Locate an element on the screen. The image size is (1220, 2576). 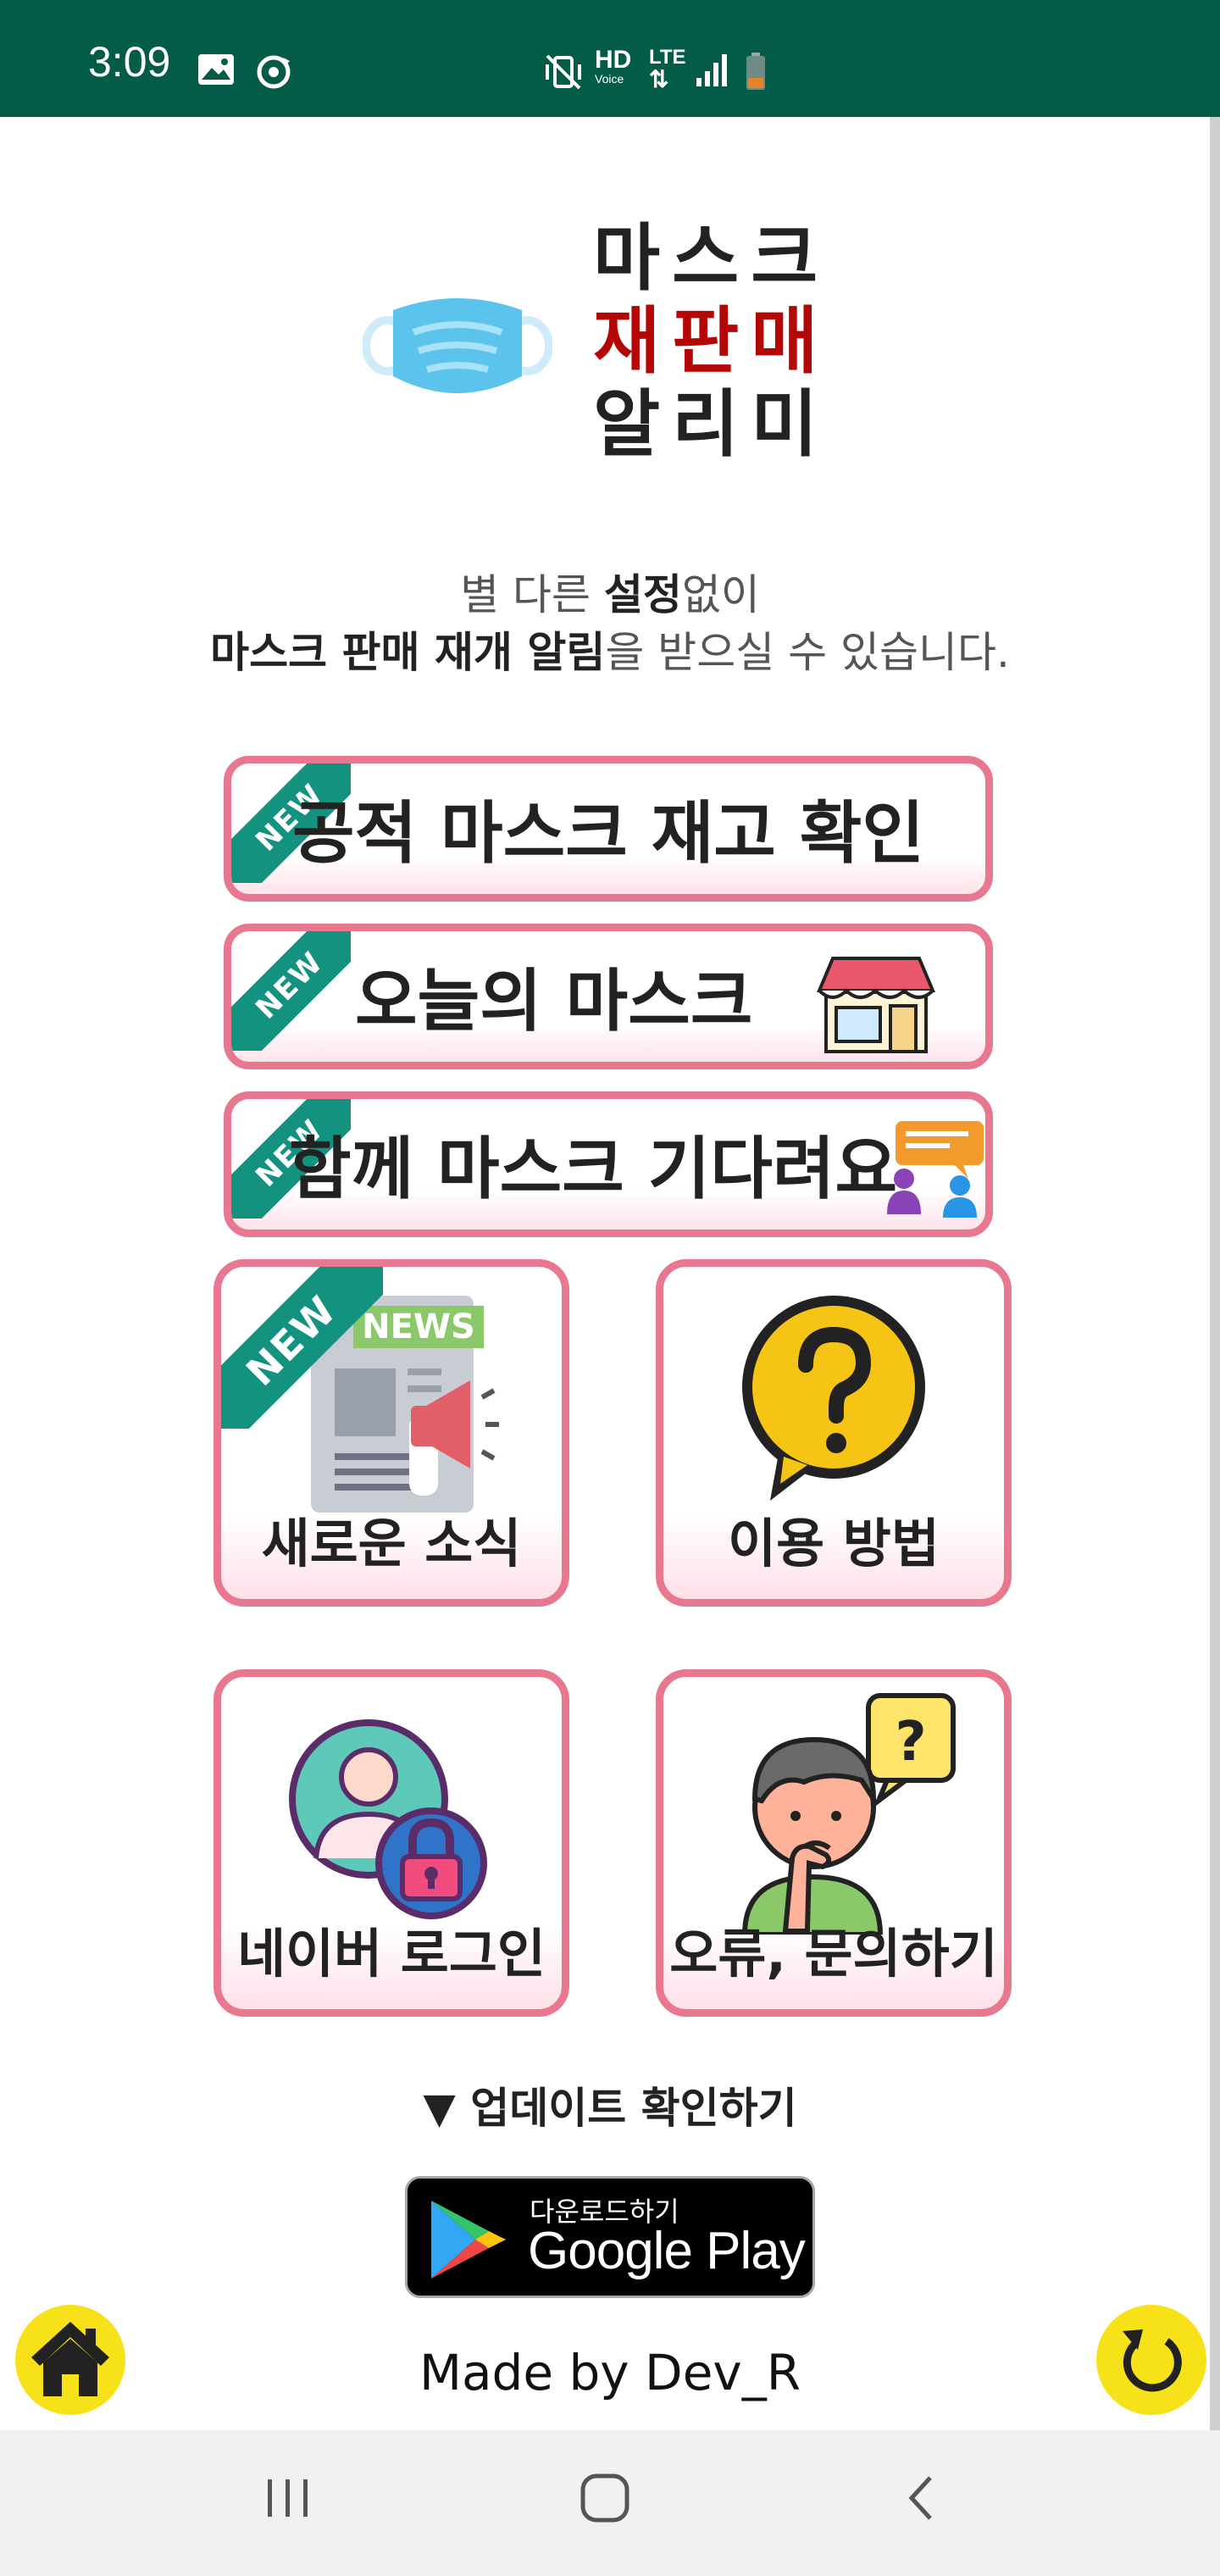
description-text: 을 받으실 수 있습니다. is located at coordinates (807, 652).